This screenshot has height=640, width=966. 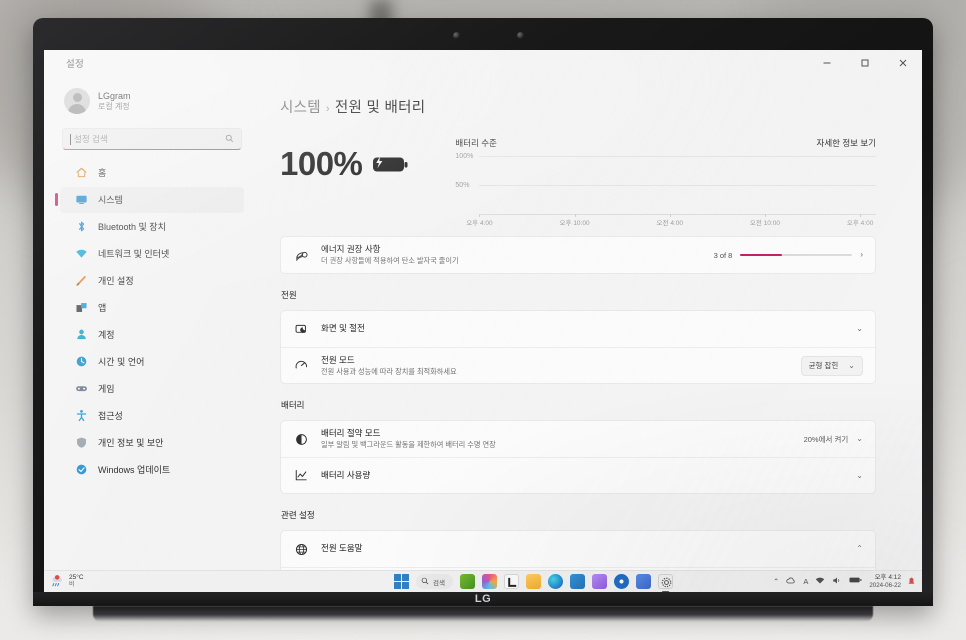 What do you see at coordinates (152, 362) in the screenshot?
I see `sidebar-item-time-language: 시간 및 언어` at bounding box center [152, 362].